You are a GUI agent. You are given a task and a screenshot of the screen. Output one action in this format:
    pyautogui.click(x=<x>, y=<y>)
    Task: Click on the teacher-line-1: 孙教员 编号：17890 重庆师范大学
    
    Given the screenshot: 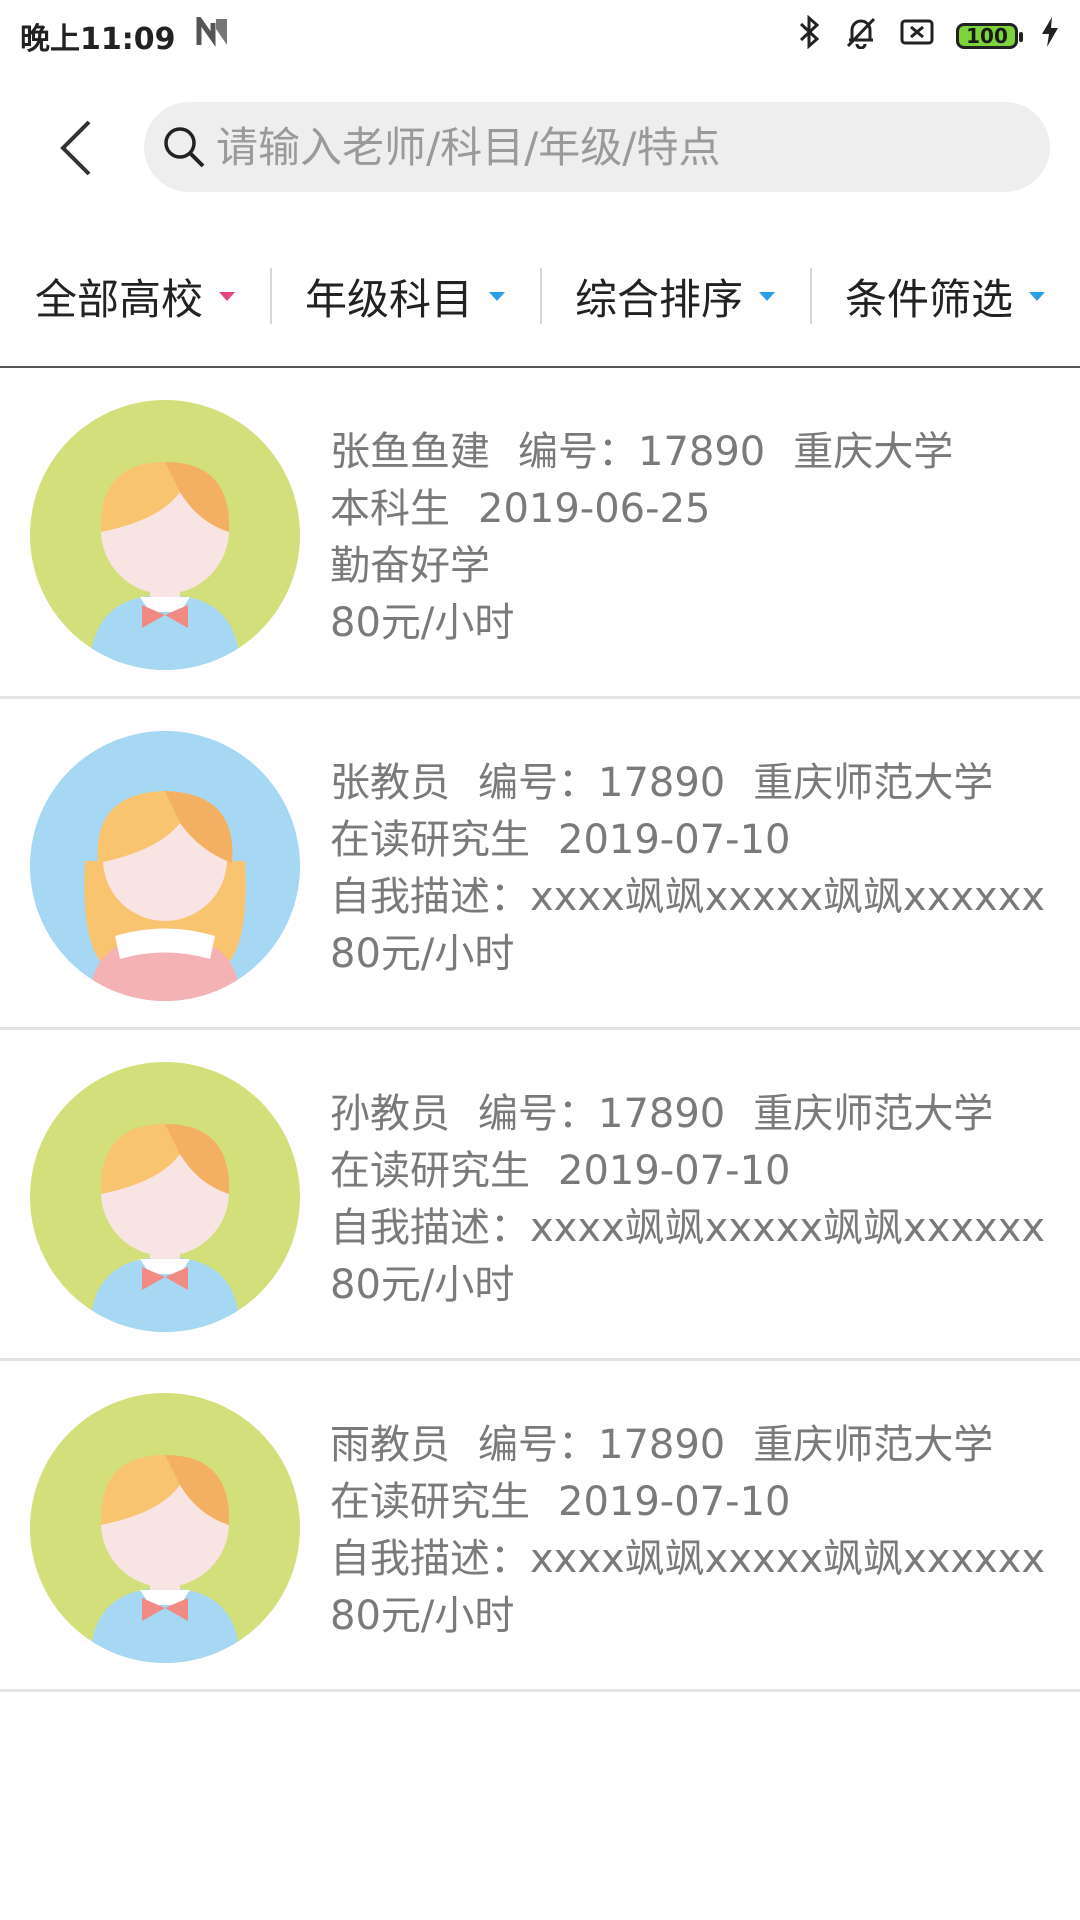 What is the action you would take?
    pyautogui.click(x=687, y=1114)
    